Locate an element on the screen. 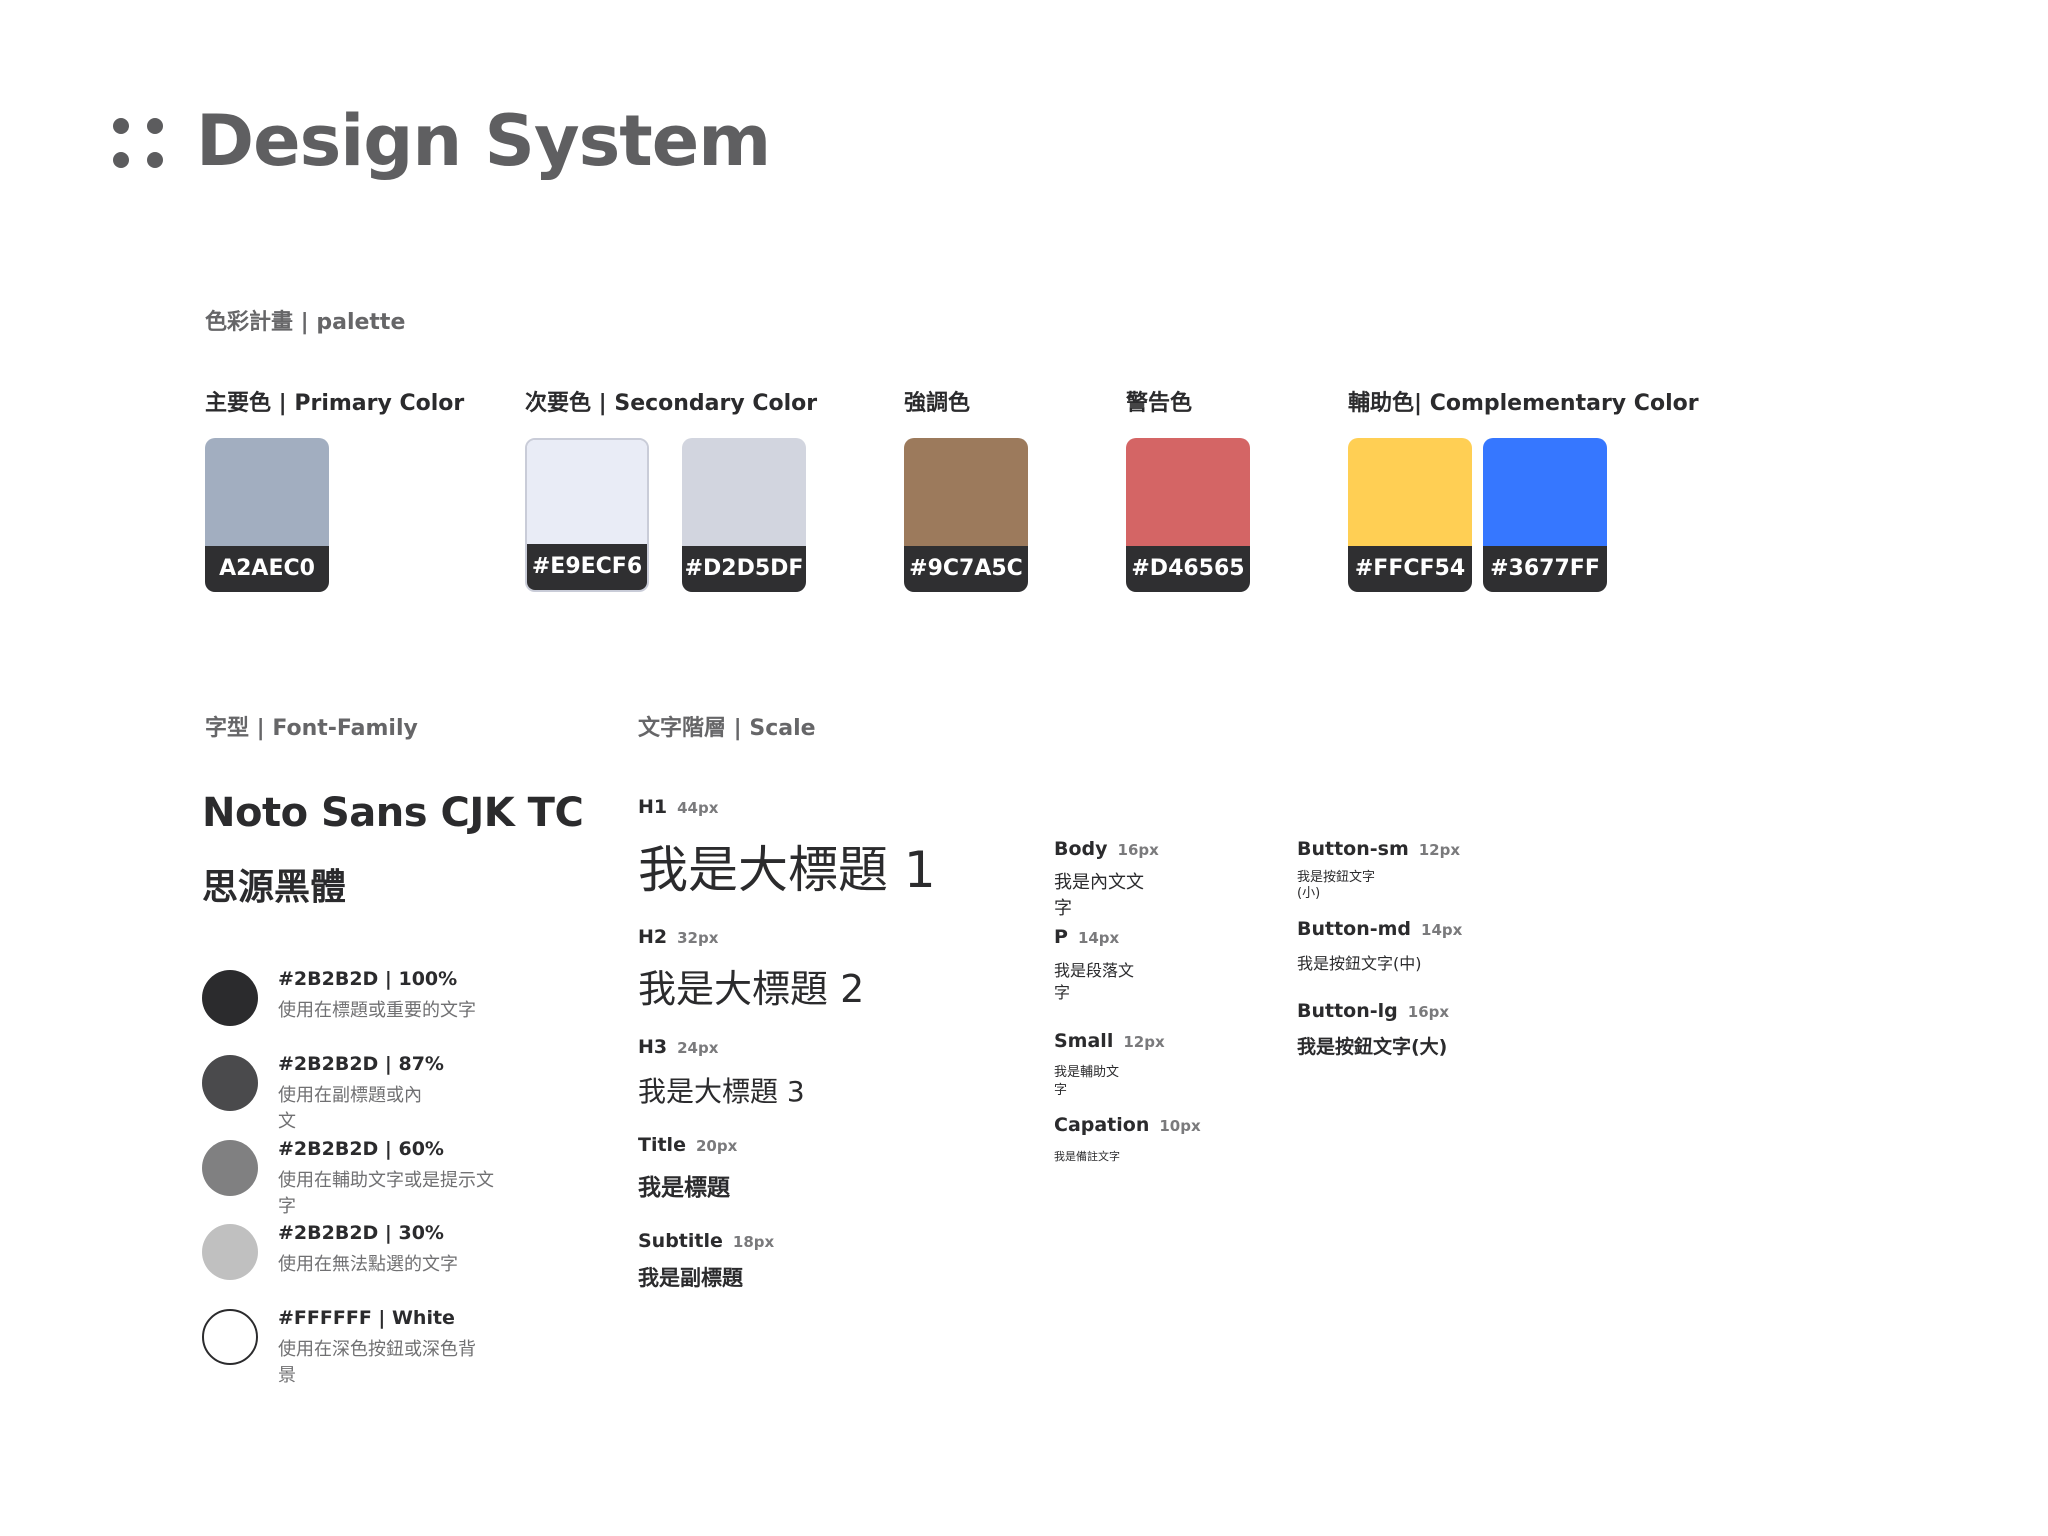 The image size is (2048, 1536). scale-subtitle-sample: 我是副標題 is located at coordinates (690, 1278).